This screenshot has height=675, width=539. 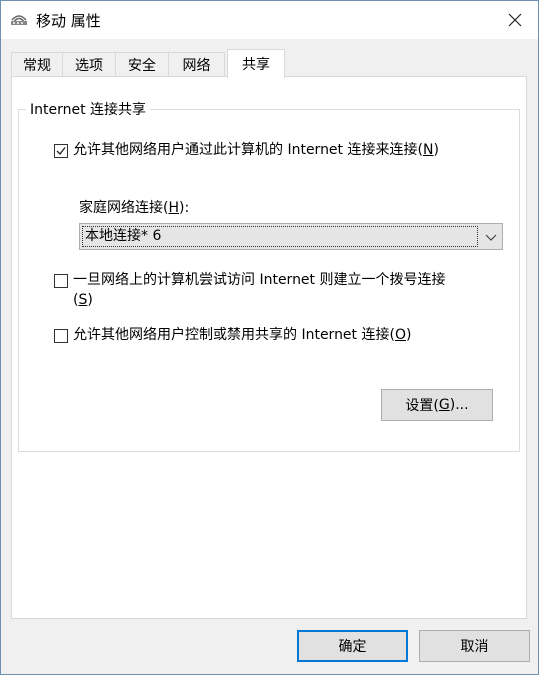 I want to click on home-network-label: 家庭网络连接(H):, so click(x=134, y=208).